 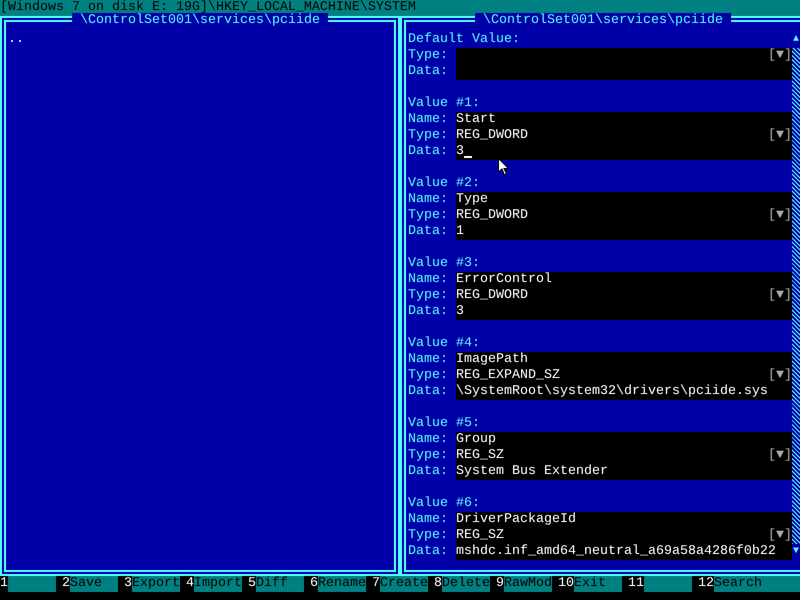 What do you see at coordinates (276, 584) in the screenshot?
I see `function-key-button: 5Diff` at bounding box center [276, 584].